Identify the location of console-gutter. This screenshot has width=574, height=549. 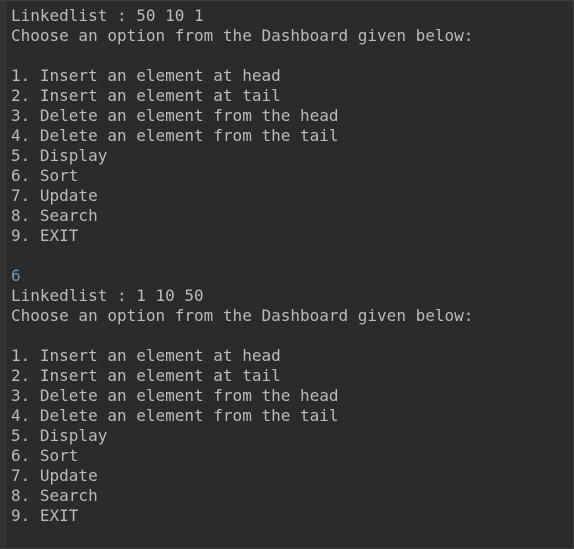
(3, 274).